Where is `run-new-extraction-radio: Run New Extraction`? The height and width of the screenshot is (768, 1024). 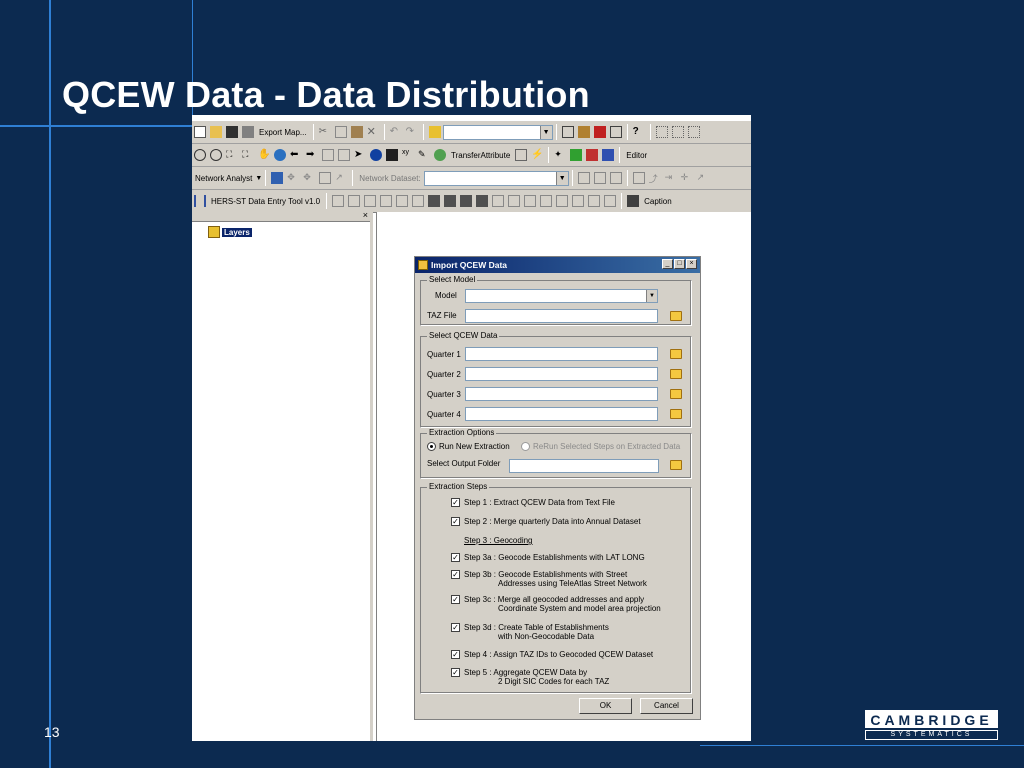
run-new-extraction-radio: Run New Extraction is located at coordinates (468, 446).